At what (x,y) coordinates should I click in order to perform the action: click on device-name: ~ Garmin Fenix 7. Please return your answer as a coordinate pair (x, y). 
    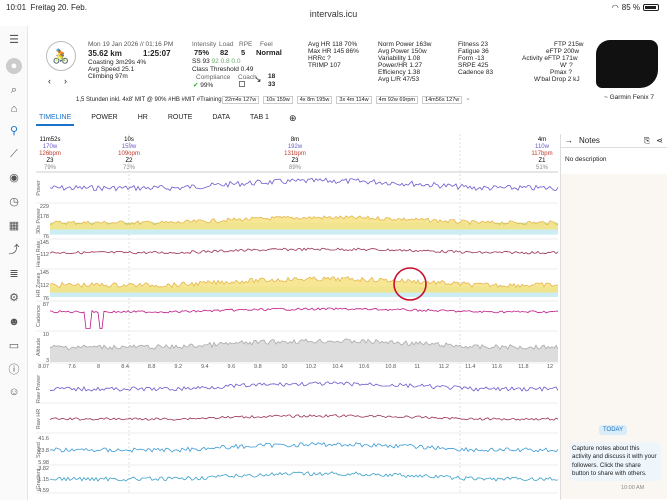
    Looking at the image, I should click on (629, 97).